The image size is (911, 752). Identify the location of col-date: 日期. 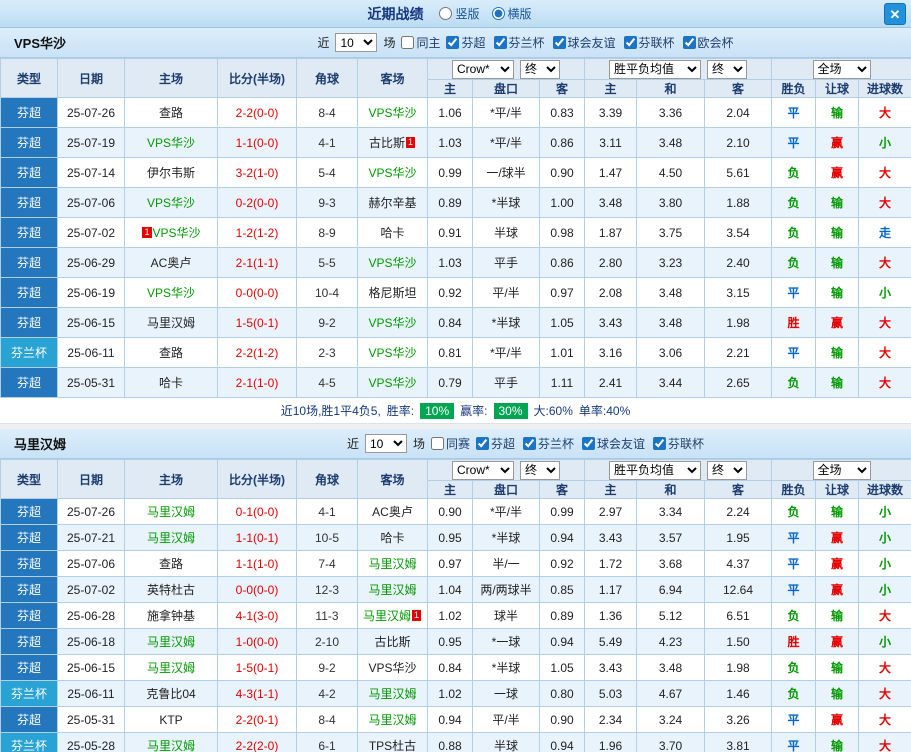
(91, 78).